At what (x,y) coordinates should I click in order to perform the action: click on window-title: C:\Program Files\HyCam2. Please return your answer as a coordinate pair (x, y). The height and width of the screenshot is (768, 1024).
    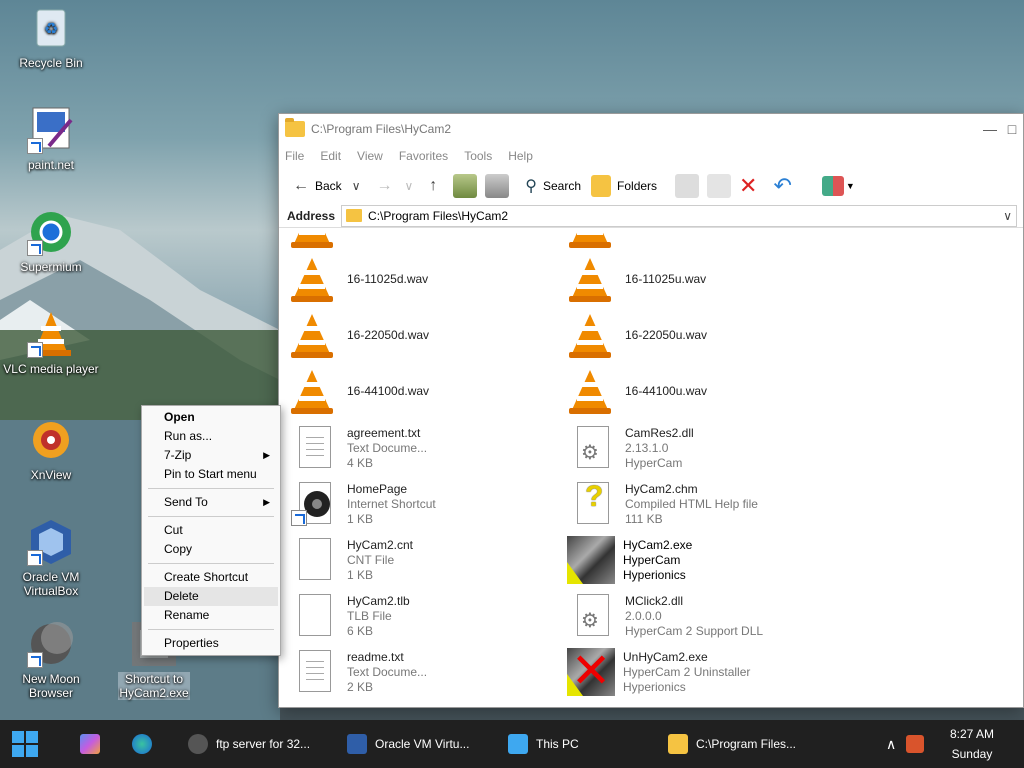
    Looking at the image, I should click on (381, 129).